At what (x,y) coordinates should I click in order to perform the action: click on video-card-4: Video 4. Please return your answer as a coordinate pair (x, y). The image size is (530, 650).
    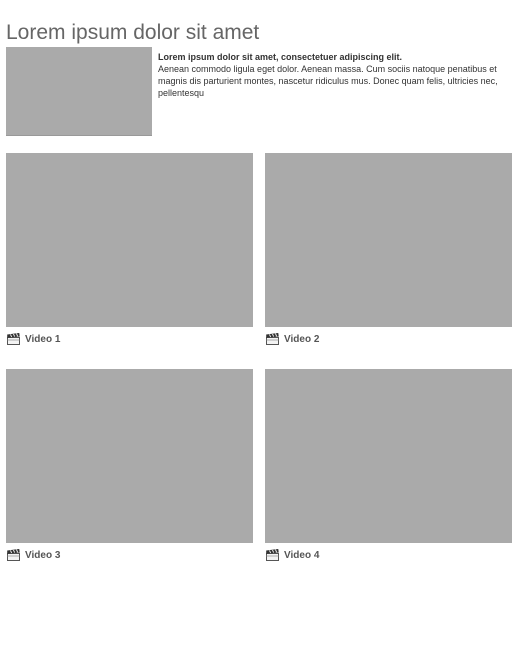
    Looking at the image, I should click on (388, 466).